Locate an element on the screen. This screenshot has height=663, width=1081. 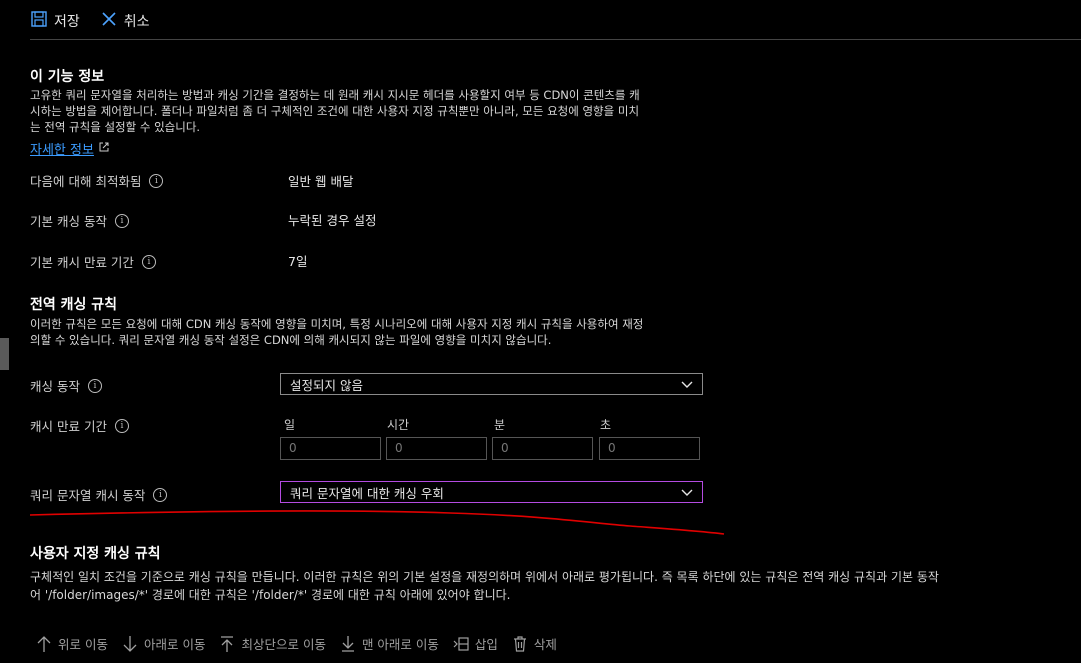
save-button: 저장 is located at coordinates (55, 21).